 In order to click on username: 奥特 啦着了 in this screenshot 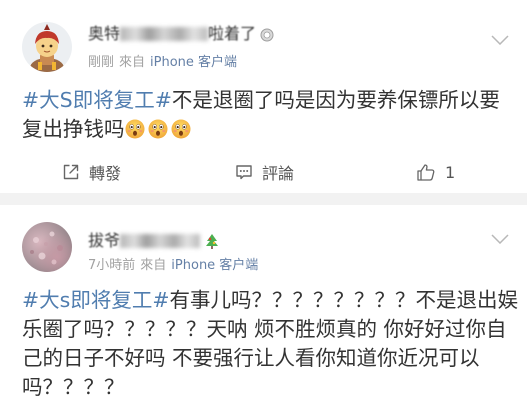, I will do `click(181, 34)`.